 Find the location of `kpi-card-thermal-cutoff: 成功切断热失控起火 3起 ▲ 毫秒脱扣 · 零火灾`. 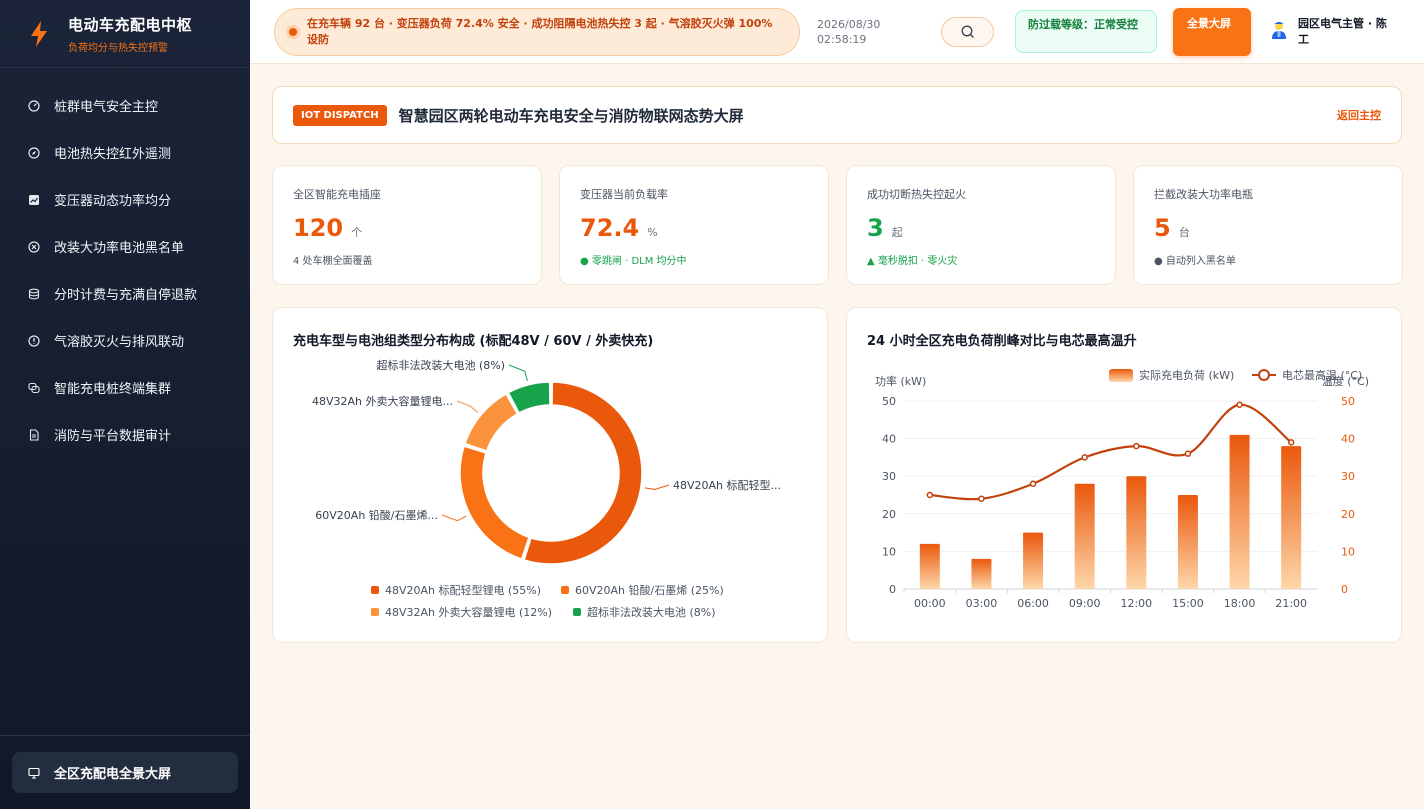

kpi-card-thermal-cutoff: 成功切断热失控起火 3起 ▲ 毫秒脱扣 · 零火灾 is located at coordinates (981, 225).